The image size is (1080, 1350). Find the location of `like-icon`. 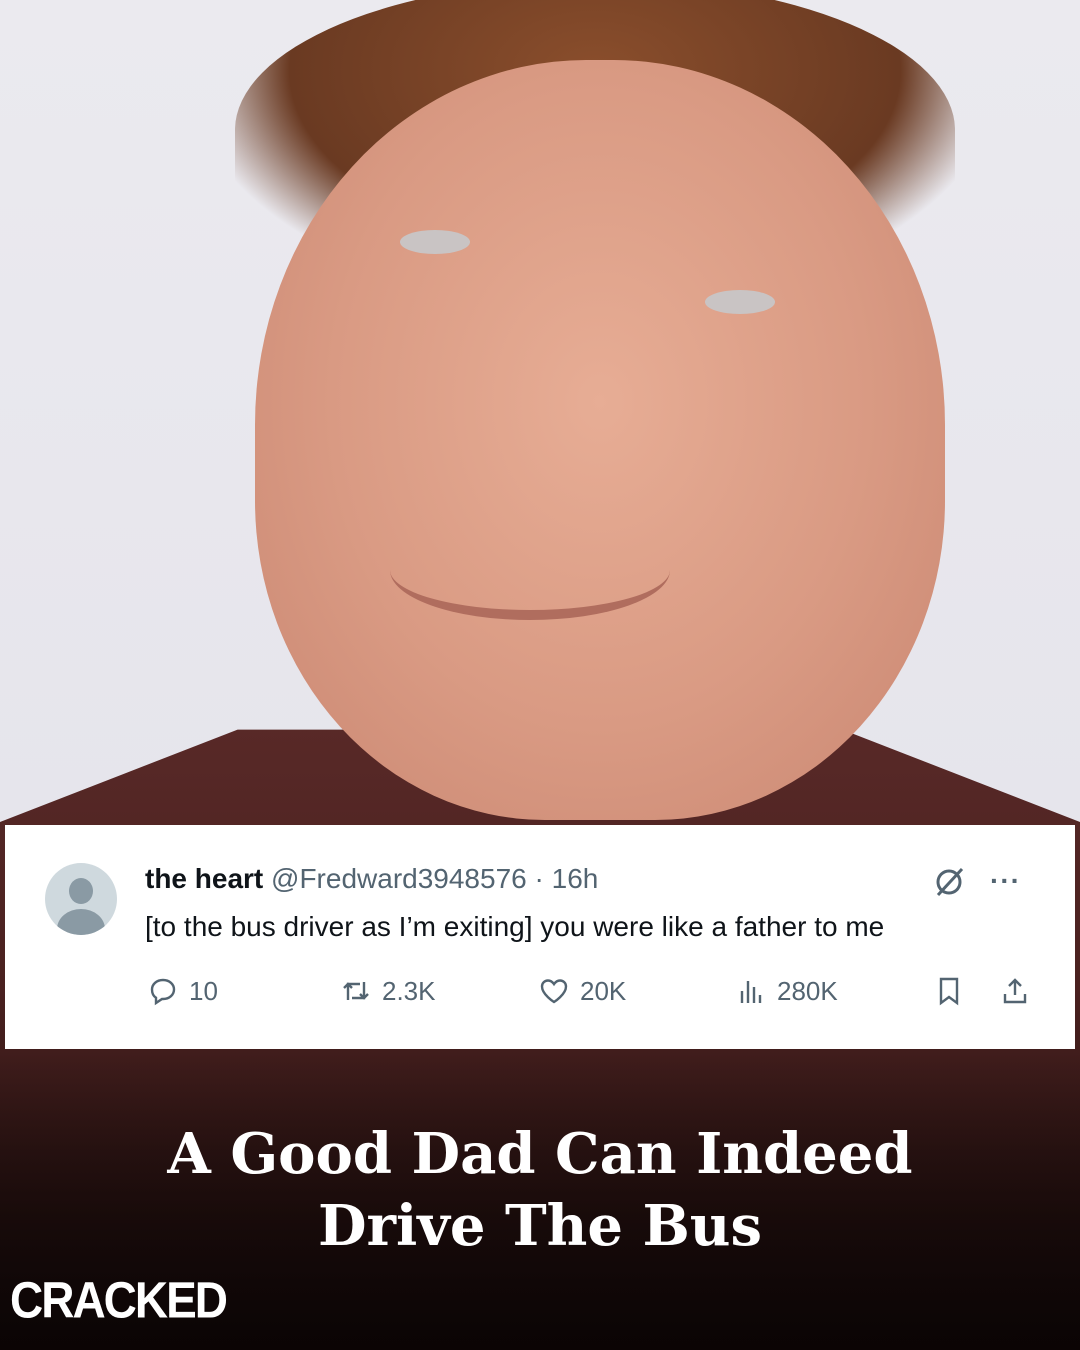

like-icon is located at coordinates (554, 991).